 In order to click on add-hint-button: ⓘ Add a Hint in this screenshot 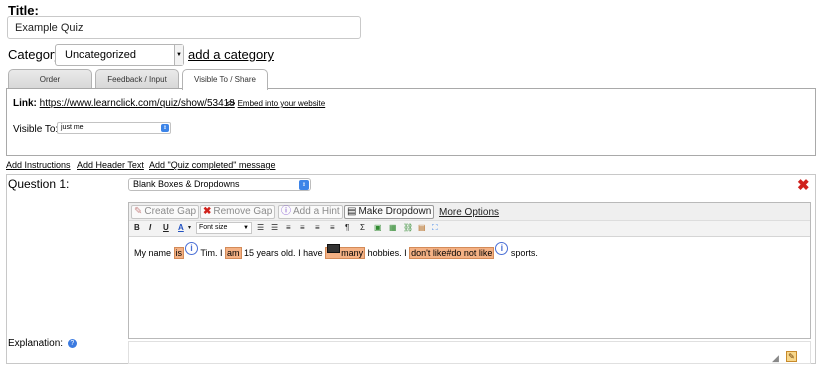, I will do `click(310, 212)`.